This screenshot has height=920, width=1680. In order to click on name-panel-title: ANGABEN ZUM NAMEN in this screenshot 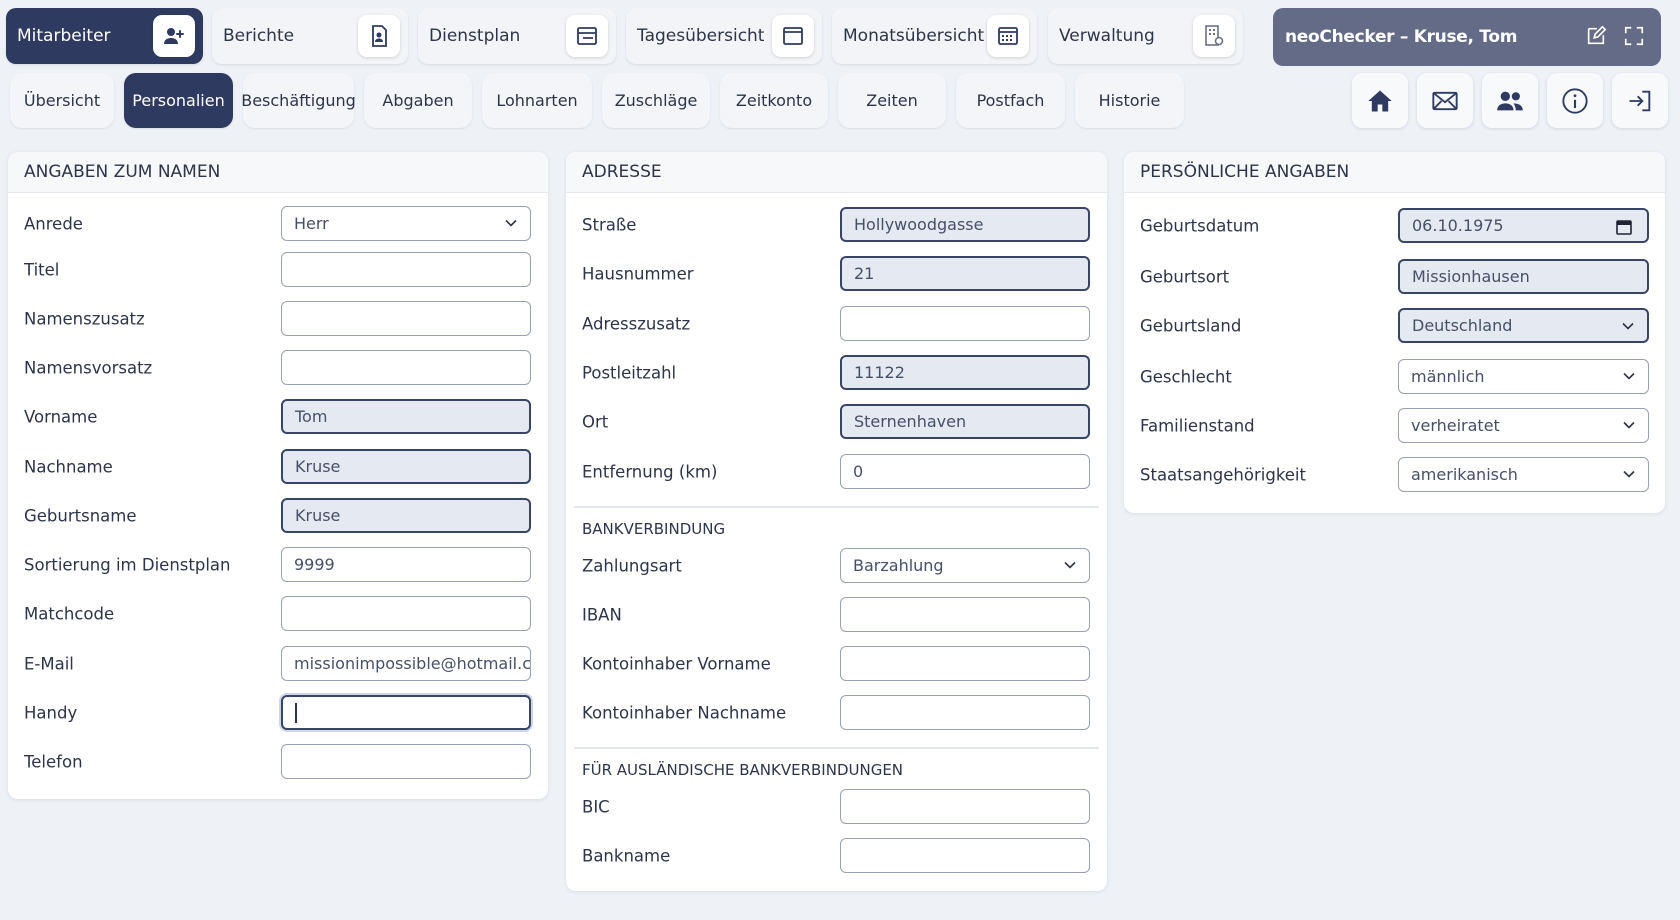, I will do `click(278, 172)`.